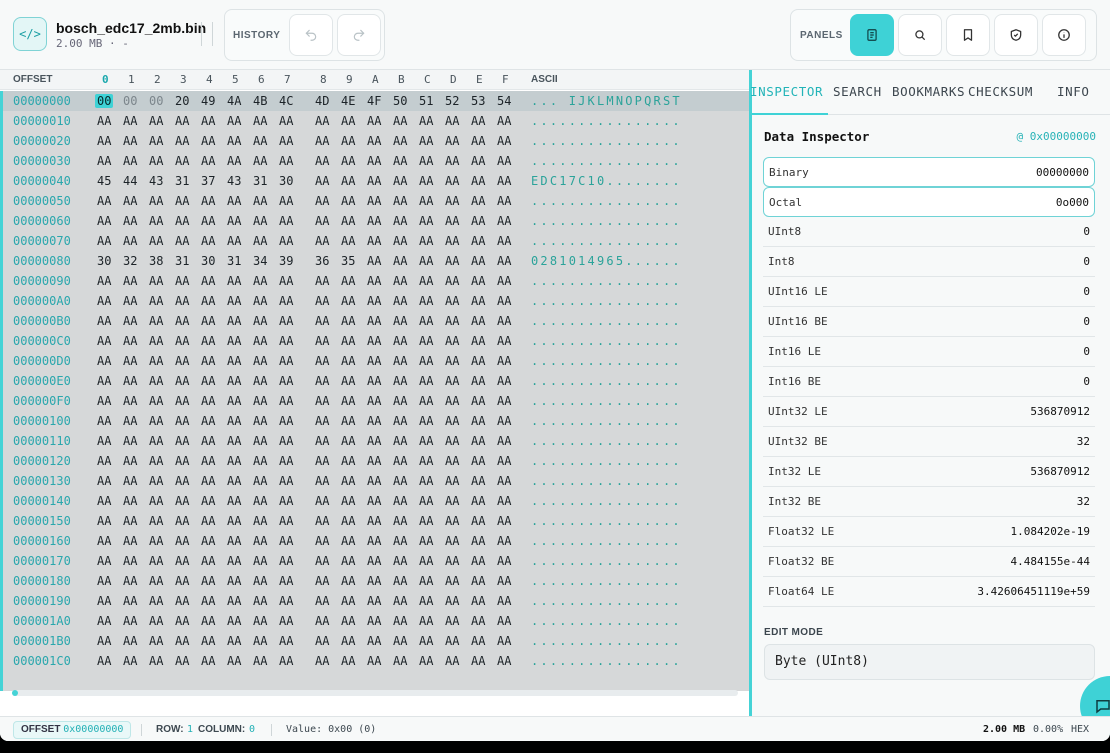 This screenshot has height=753, width=1110. What do you see at coordinates (786, 91) in the screenshot?
I see `tab-inspector: INSPECTOR` at bounding box center [786, 91].